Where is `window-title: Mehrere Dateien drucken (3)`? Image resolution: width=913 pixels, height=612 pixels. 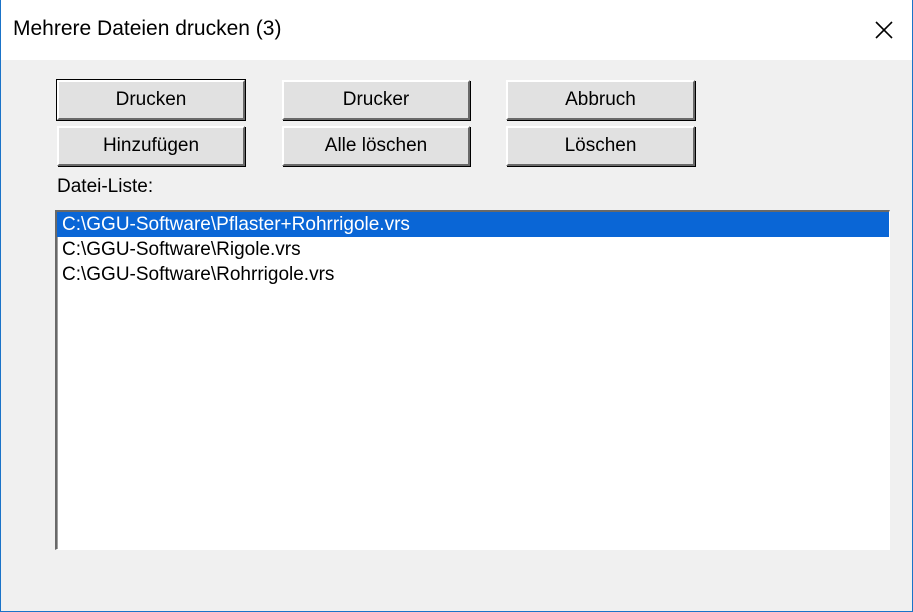
window-title: Mehrere Dateien drucken (3) is located at coordinates (147, 28).